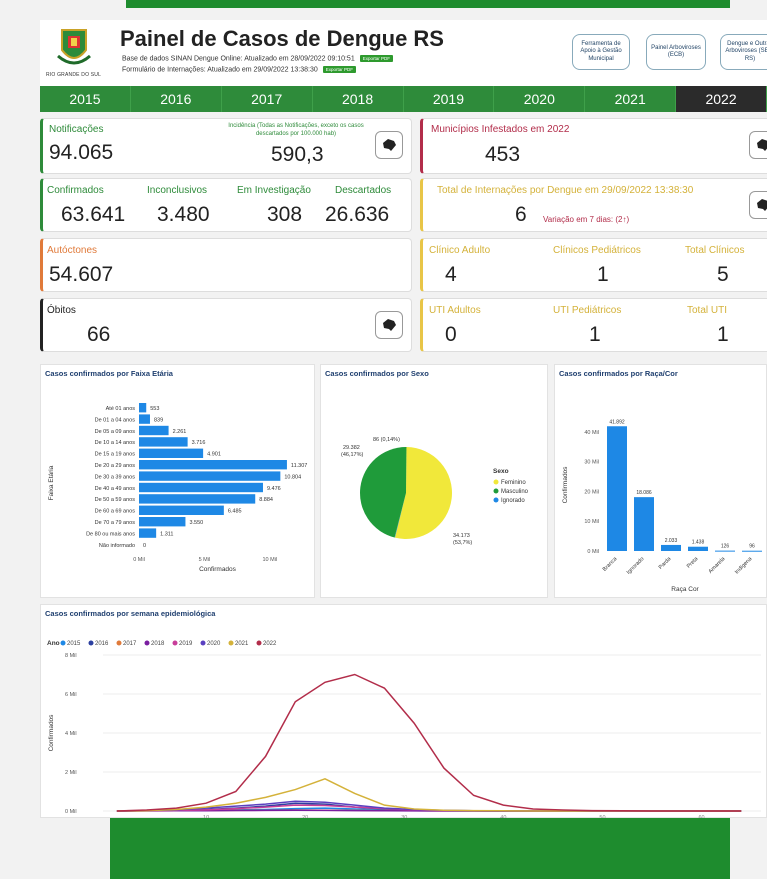  I want to click on export-pdf-button: Exportar PDF, so click(376, 58).